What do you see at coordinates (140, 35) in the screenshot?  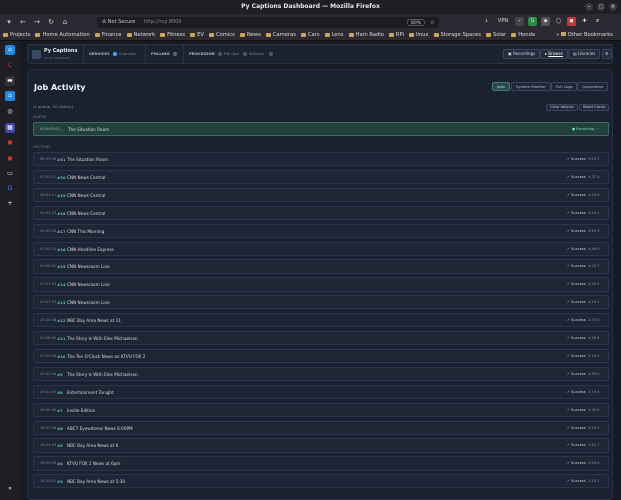 I see `bookmark-folder: Network` at bounding box center [140, 35].